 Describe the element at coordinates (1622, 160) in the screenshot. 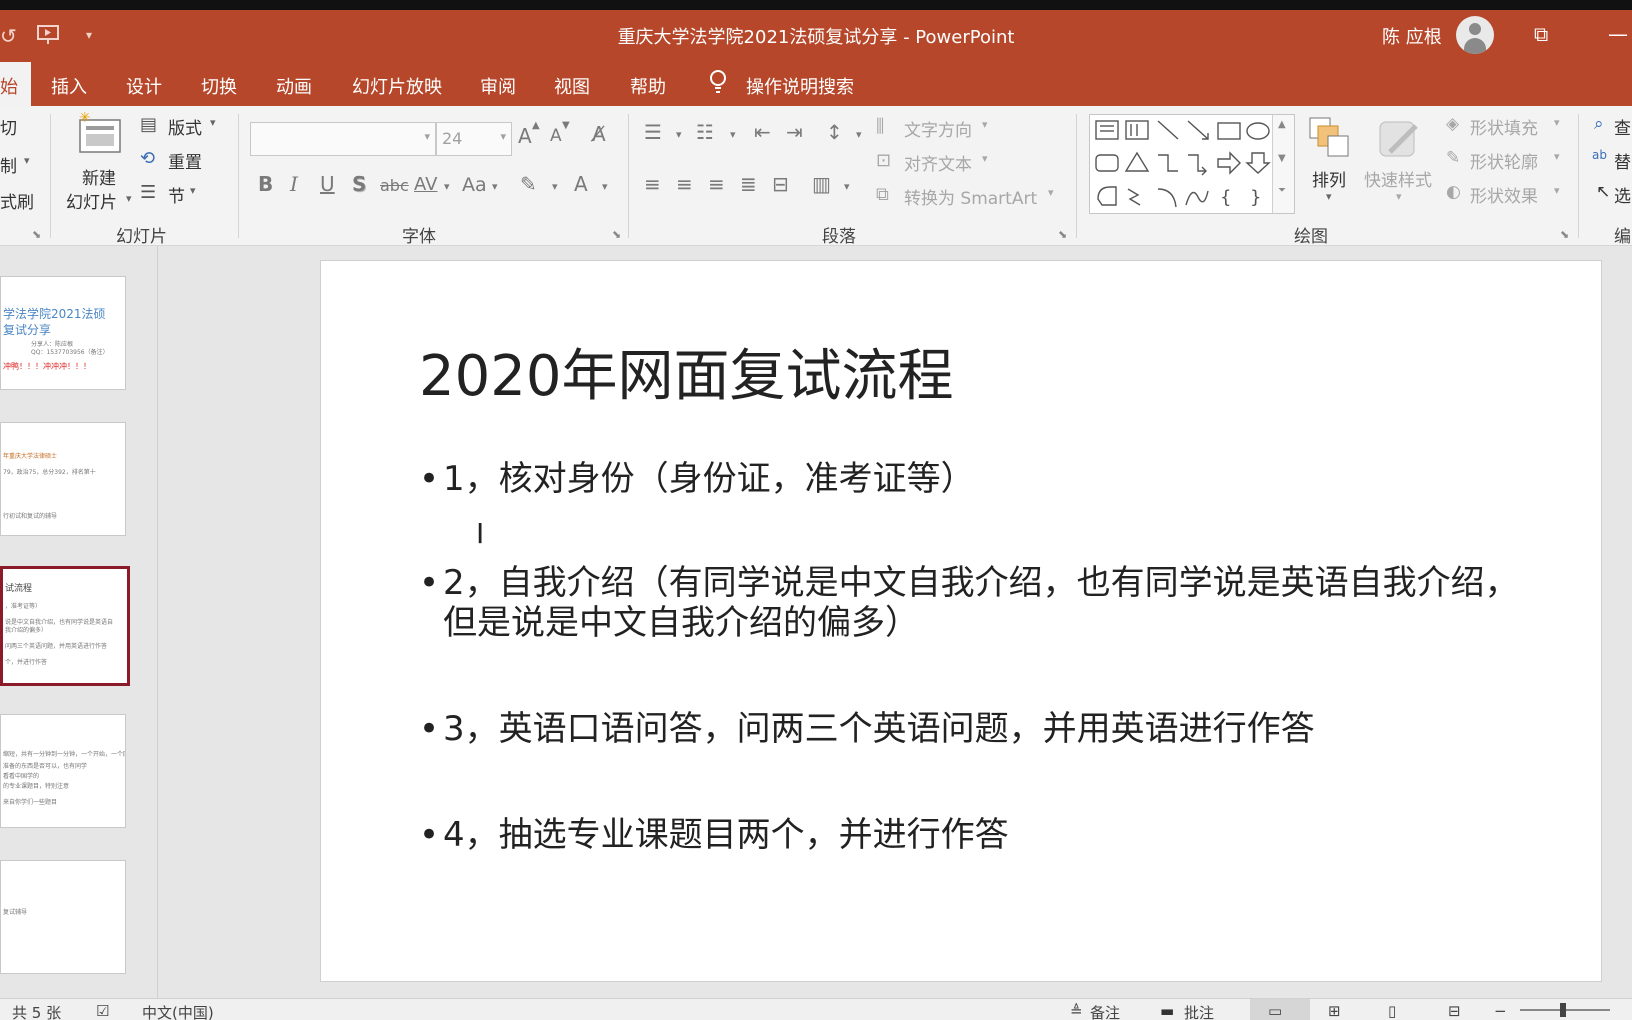

I see `replace-button: 替` at that location.